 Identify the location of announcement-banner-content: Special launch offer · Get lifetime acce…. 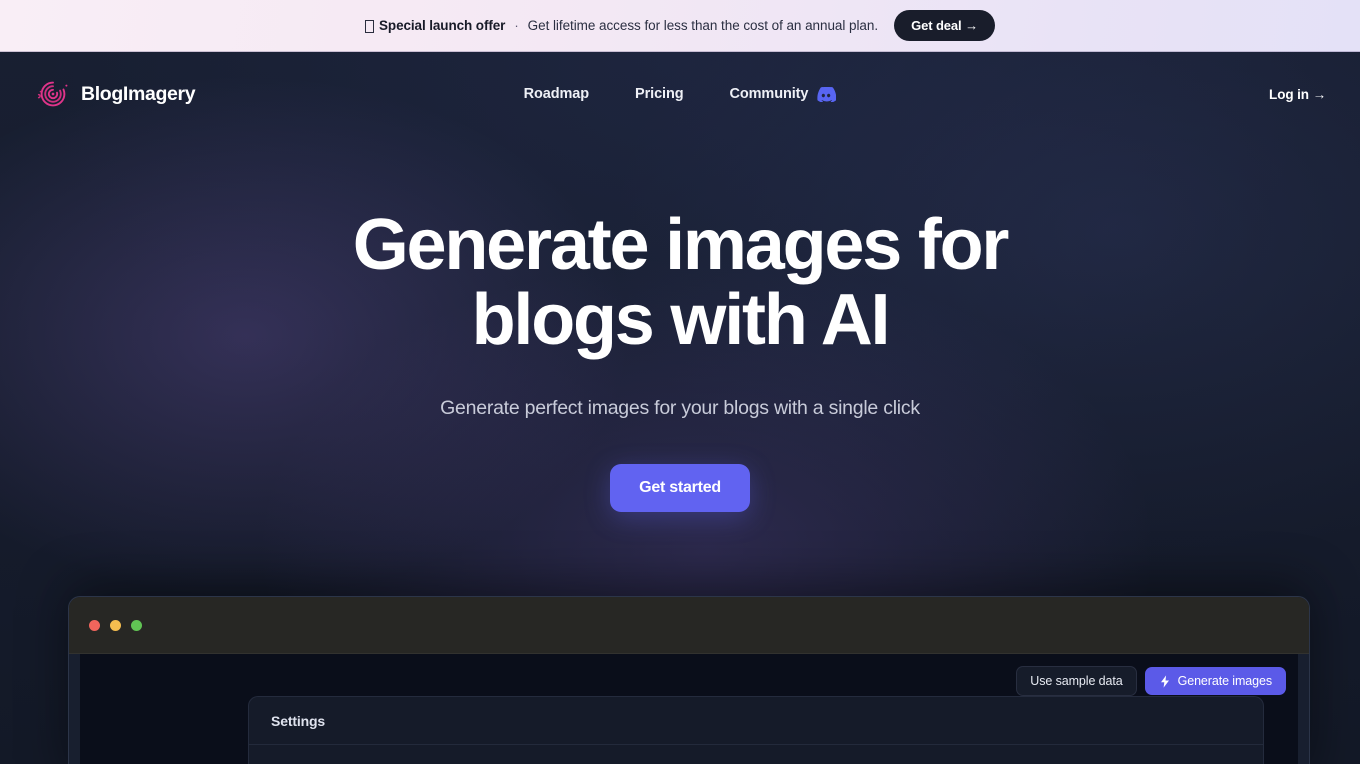
(621, 25).